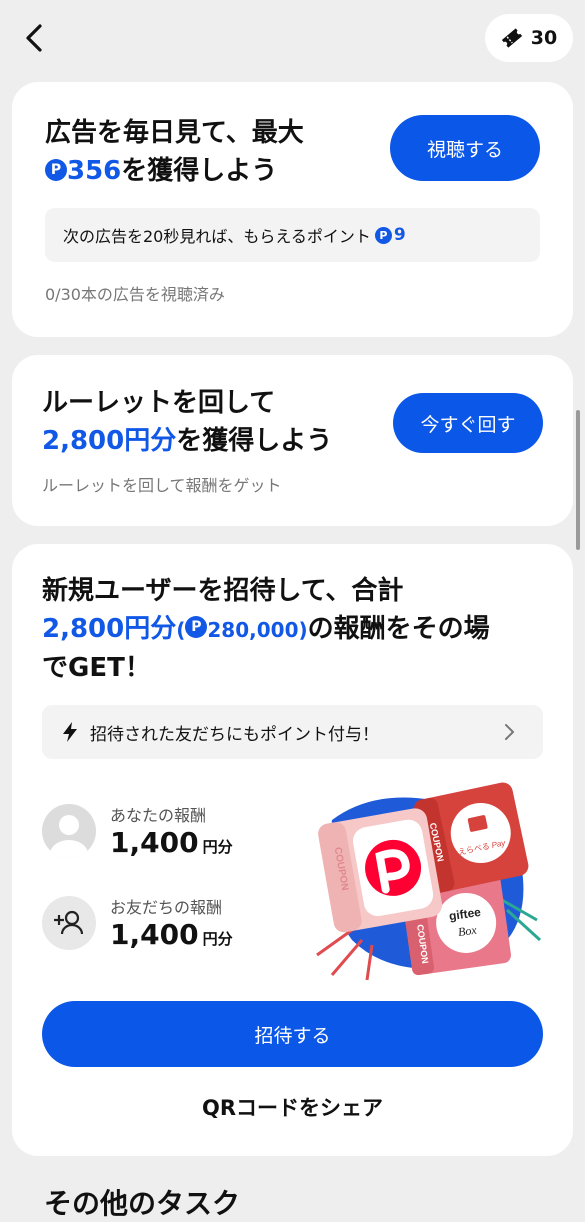 The width and height of the screenshot is (585, 1222). Describe the element at coordinates (223, 591) in the screenshot. I see `invite-title-line1: 新規ユーザーを招待して、合計` at that location.